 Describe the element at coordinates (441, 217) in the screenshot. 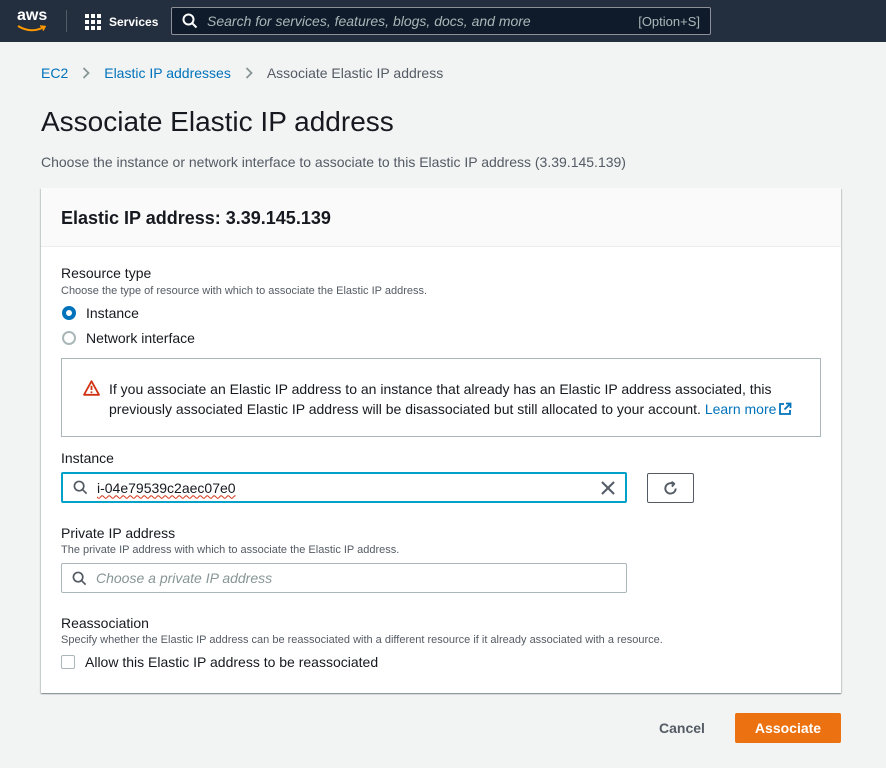

I see `panel-header: Elastic IP address: 3.39.145.139` at that location.